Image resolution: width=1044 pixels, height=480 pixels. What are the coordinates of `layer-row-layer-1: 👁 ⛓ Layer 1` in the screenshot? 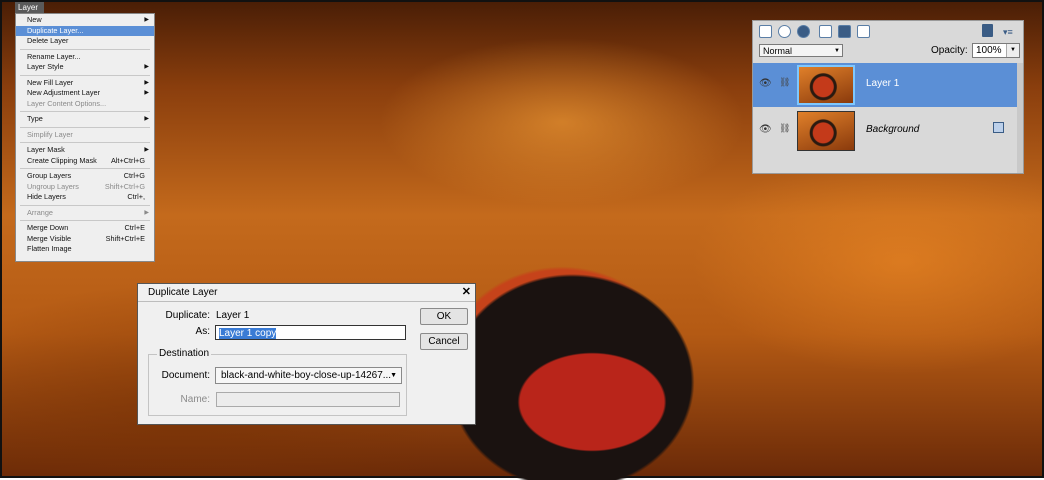 It's located at (885, 85).